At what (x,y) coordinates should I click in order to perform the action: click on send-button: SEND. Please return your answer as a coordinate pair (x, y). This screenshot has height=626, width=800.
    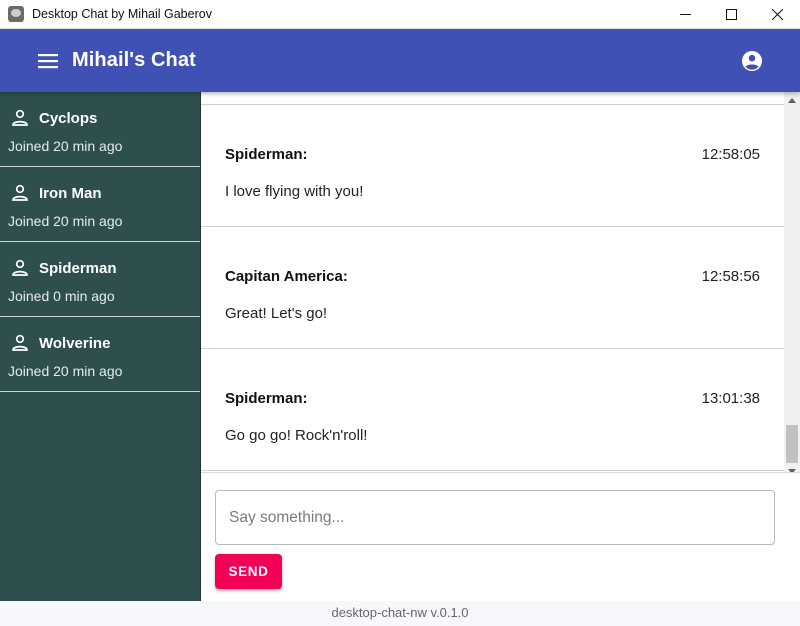
    Looking at the image, I should click on (248, 571).